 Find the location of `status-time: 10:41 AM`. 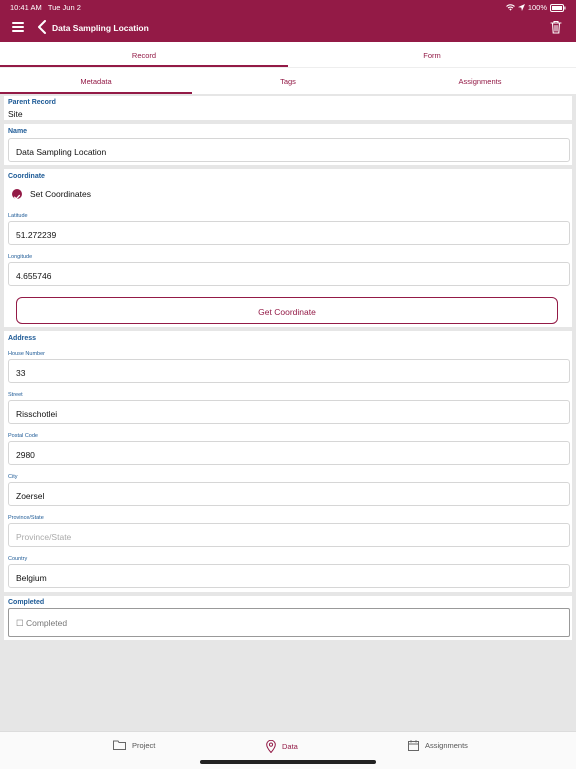

status-time: 10:41 AM is located at coordinates (26, 7).